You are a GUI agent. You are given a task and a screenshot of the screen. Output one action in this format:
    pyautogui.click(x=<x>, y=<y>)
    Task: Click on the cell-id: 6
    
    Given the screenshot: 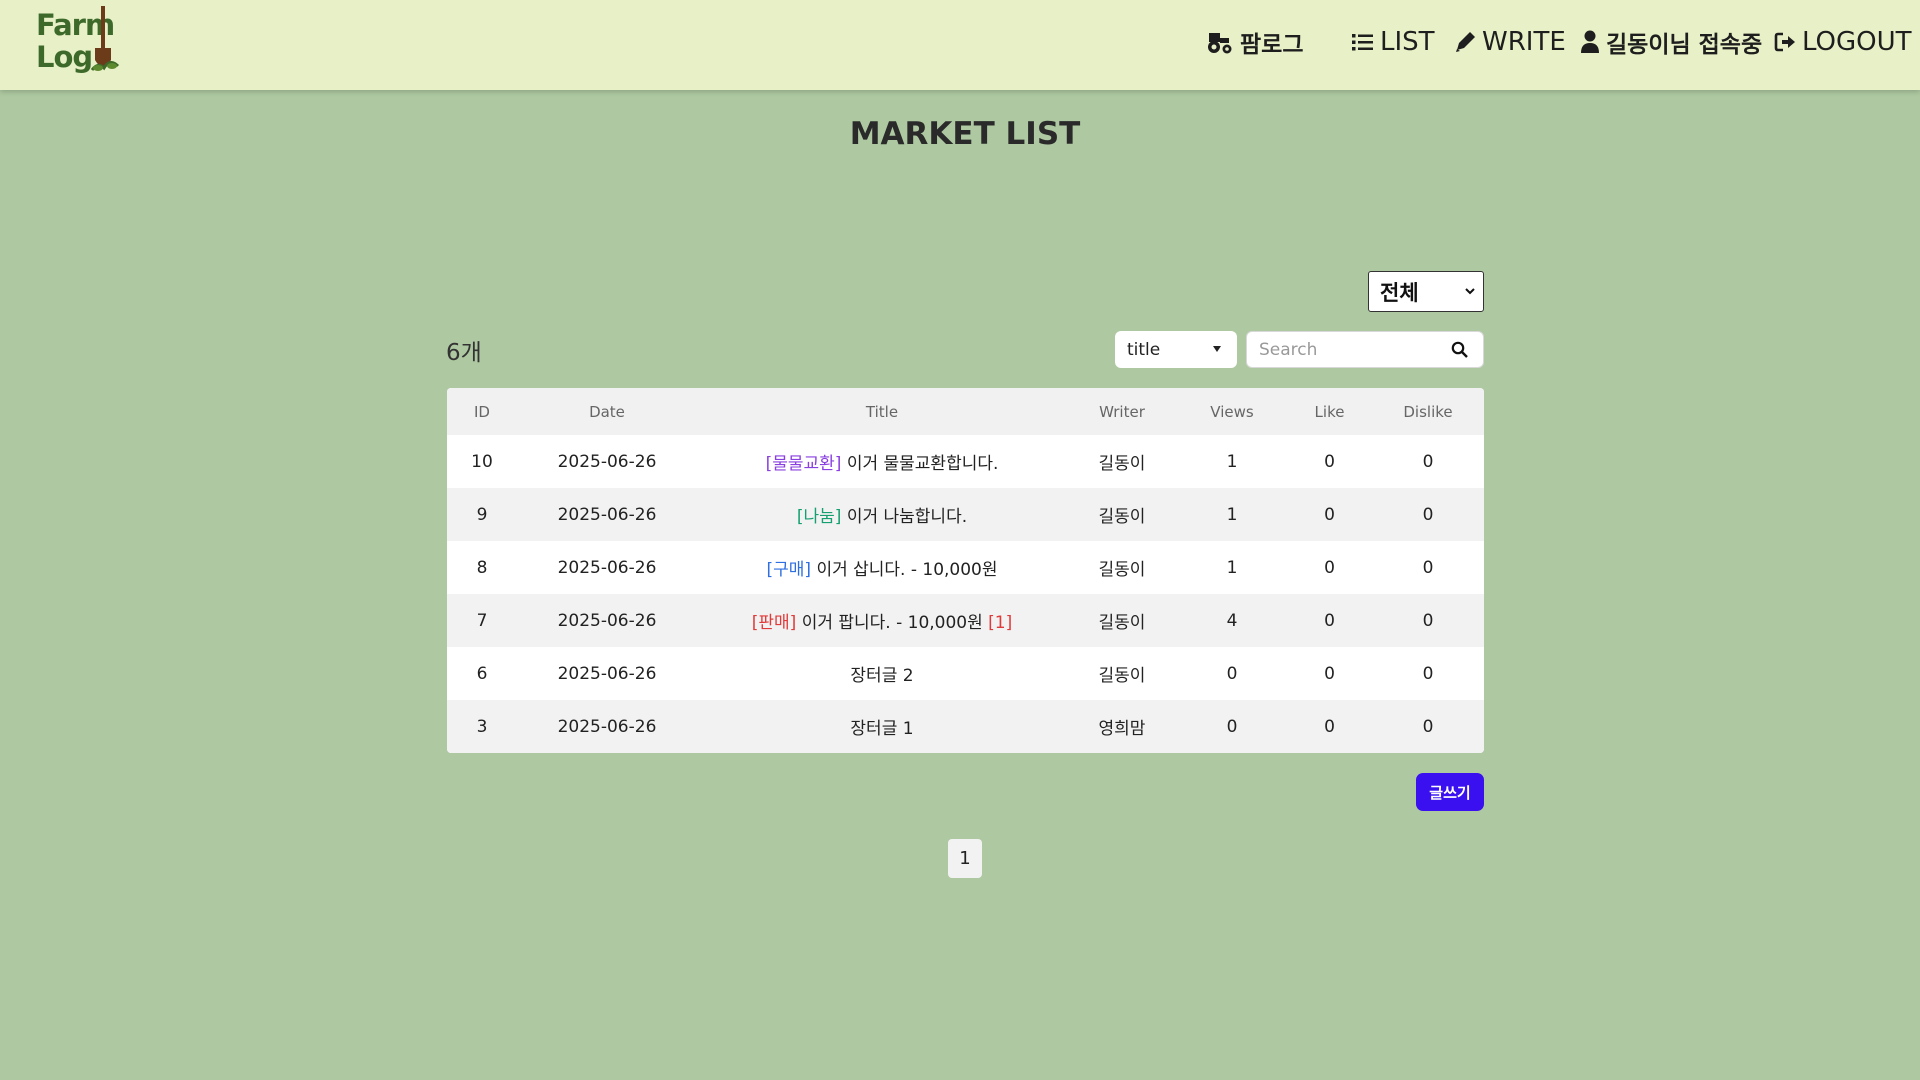 What is the action you would take?
    pyautogui.click(x=482, y=673)
    